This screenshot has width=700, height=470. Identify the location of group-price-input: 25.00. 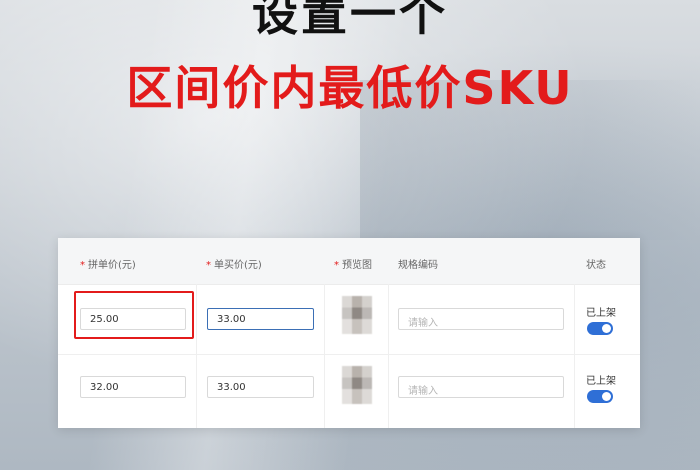
(133, 319).